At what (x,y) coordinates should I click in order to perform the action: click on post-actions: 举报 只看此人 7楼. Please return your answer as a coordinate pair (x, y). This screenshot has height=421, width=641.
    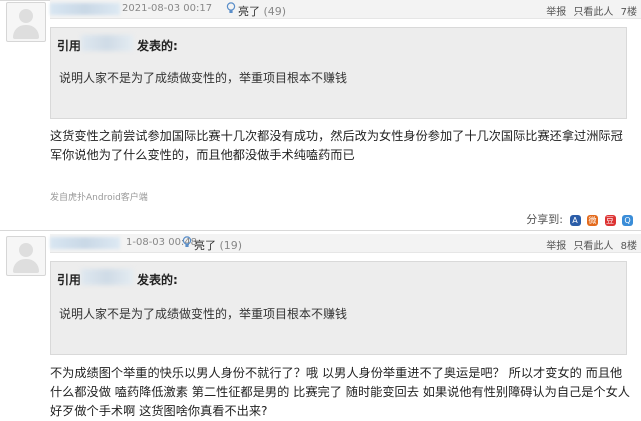
    Looking at the image, I should click on (589, 10).